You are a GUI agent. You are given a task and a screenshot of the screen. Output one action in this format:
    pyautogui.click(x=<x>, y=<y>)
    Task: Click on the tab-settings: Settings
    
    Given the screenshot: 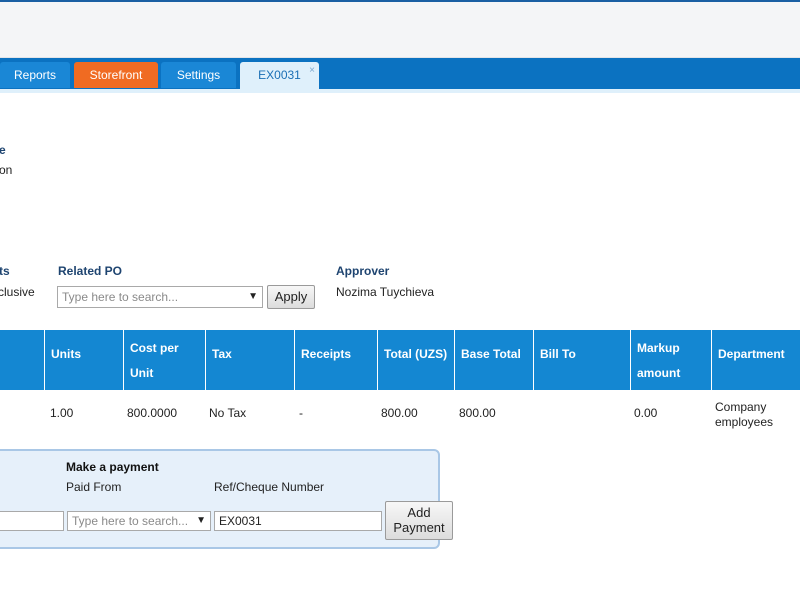 What is the action you would take?
    pyautogui.click(x=198, y=75)
    